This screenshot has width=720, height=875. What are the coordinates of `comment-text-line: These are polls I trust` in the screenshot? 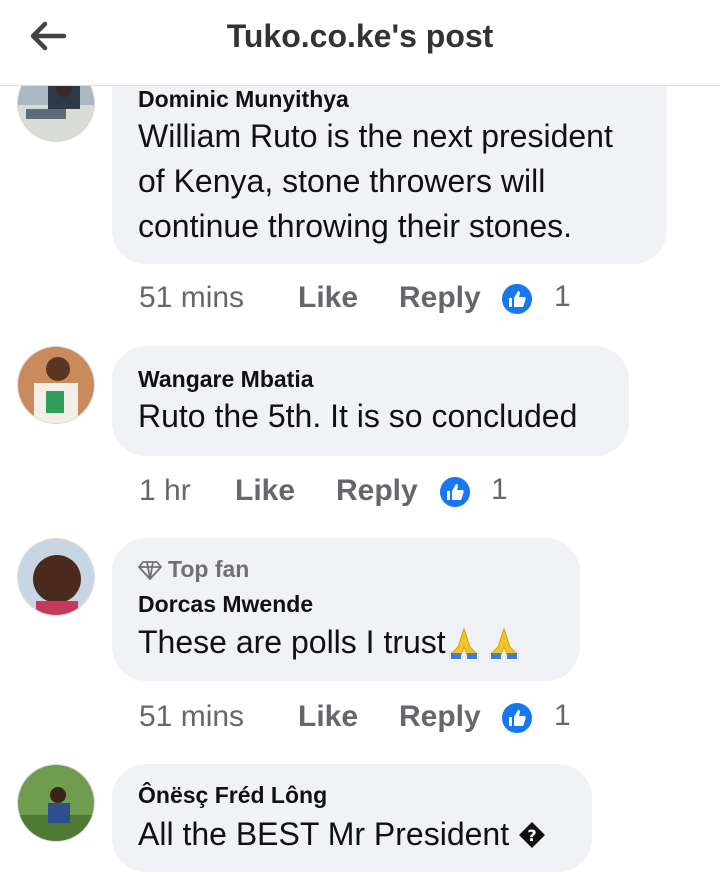 It's located at (332, 642).